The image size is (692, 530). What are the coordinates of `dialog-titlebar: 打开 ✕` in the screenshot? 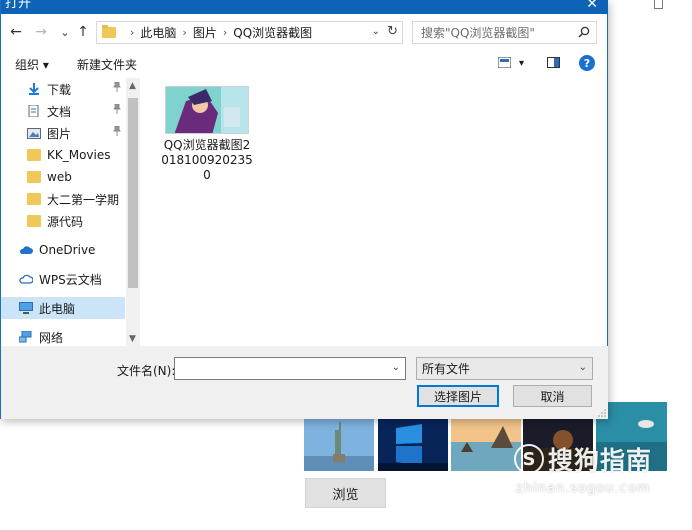 It's located at (304, 7).